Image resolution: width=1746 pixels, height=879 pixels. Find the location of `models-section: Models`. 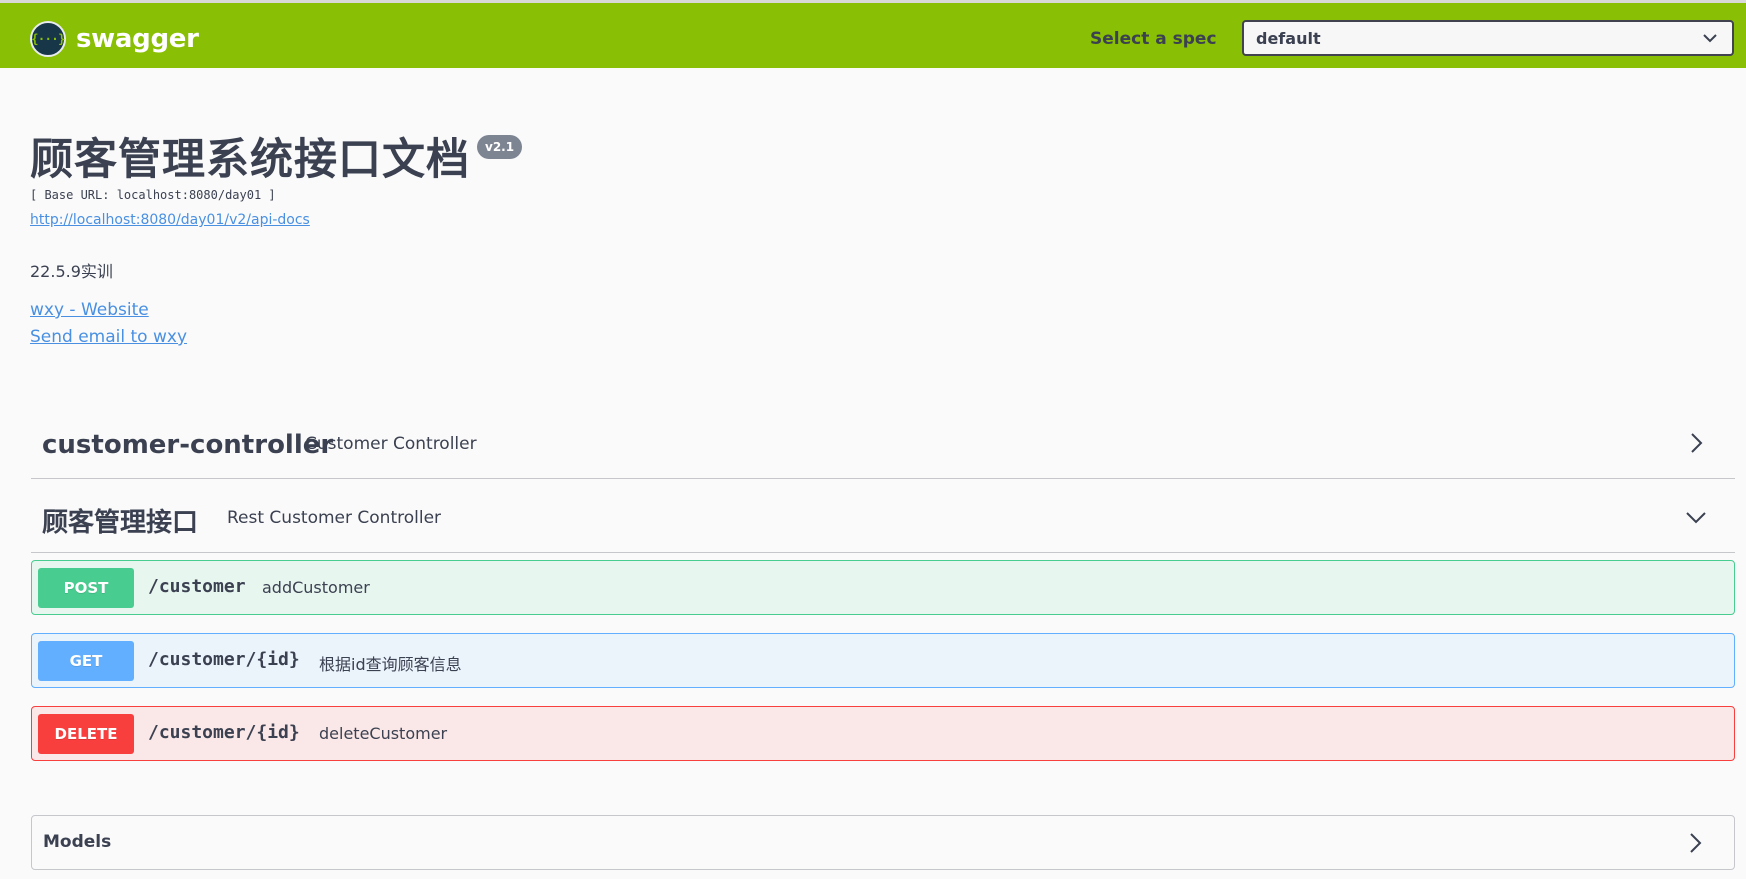

models-section: Models is located at coordinates (883, 842).